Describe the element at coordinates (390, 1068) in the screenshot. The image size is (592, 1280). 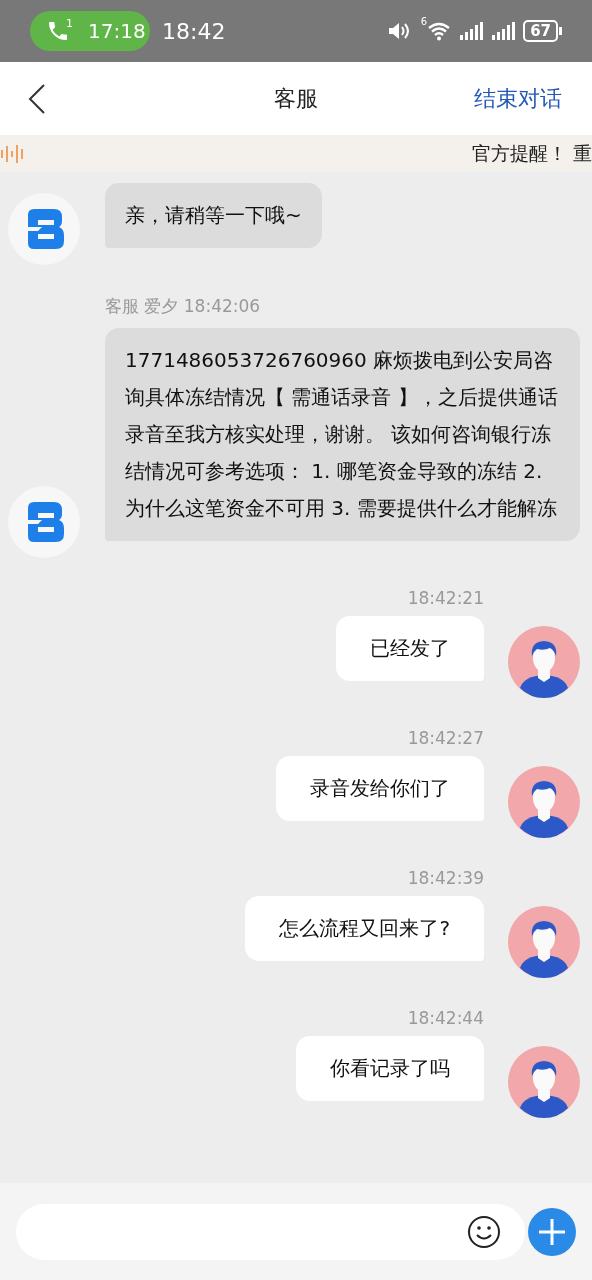
I see `message-bubble: 你看记录了吗` at that location.